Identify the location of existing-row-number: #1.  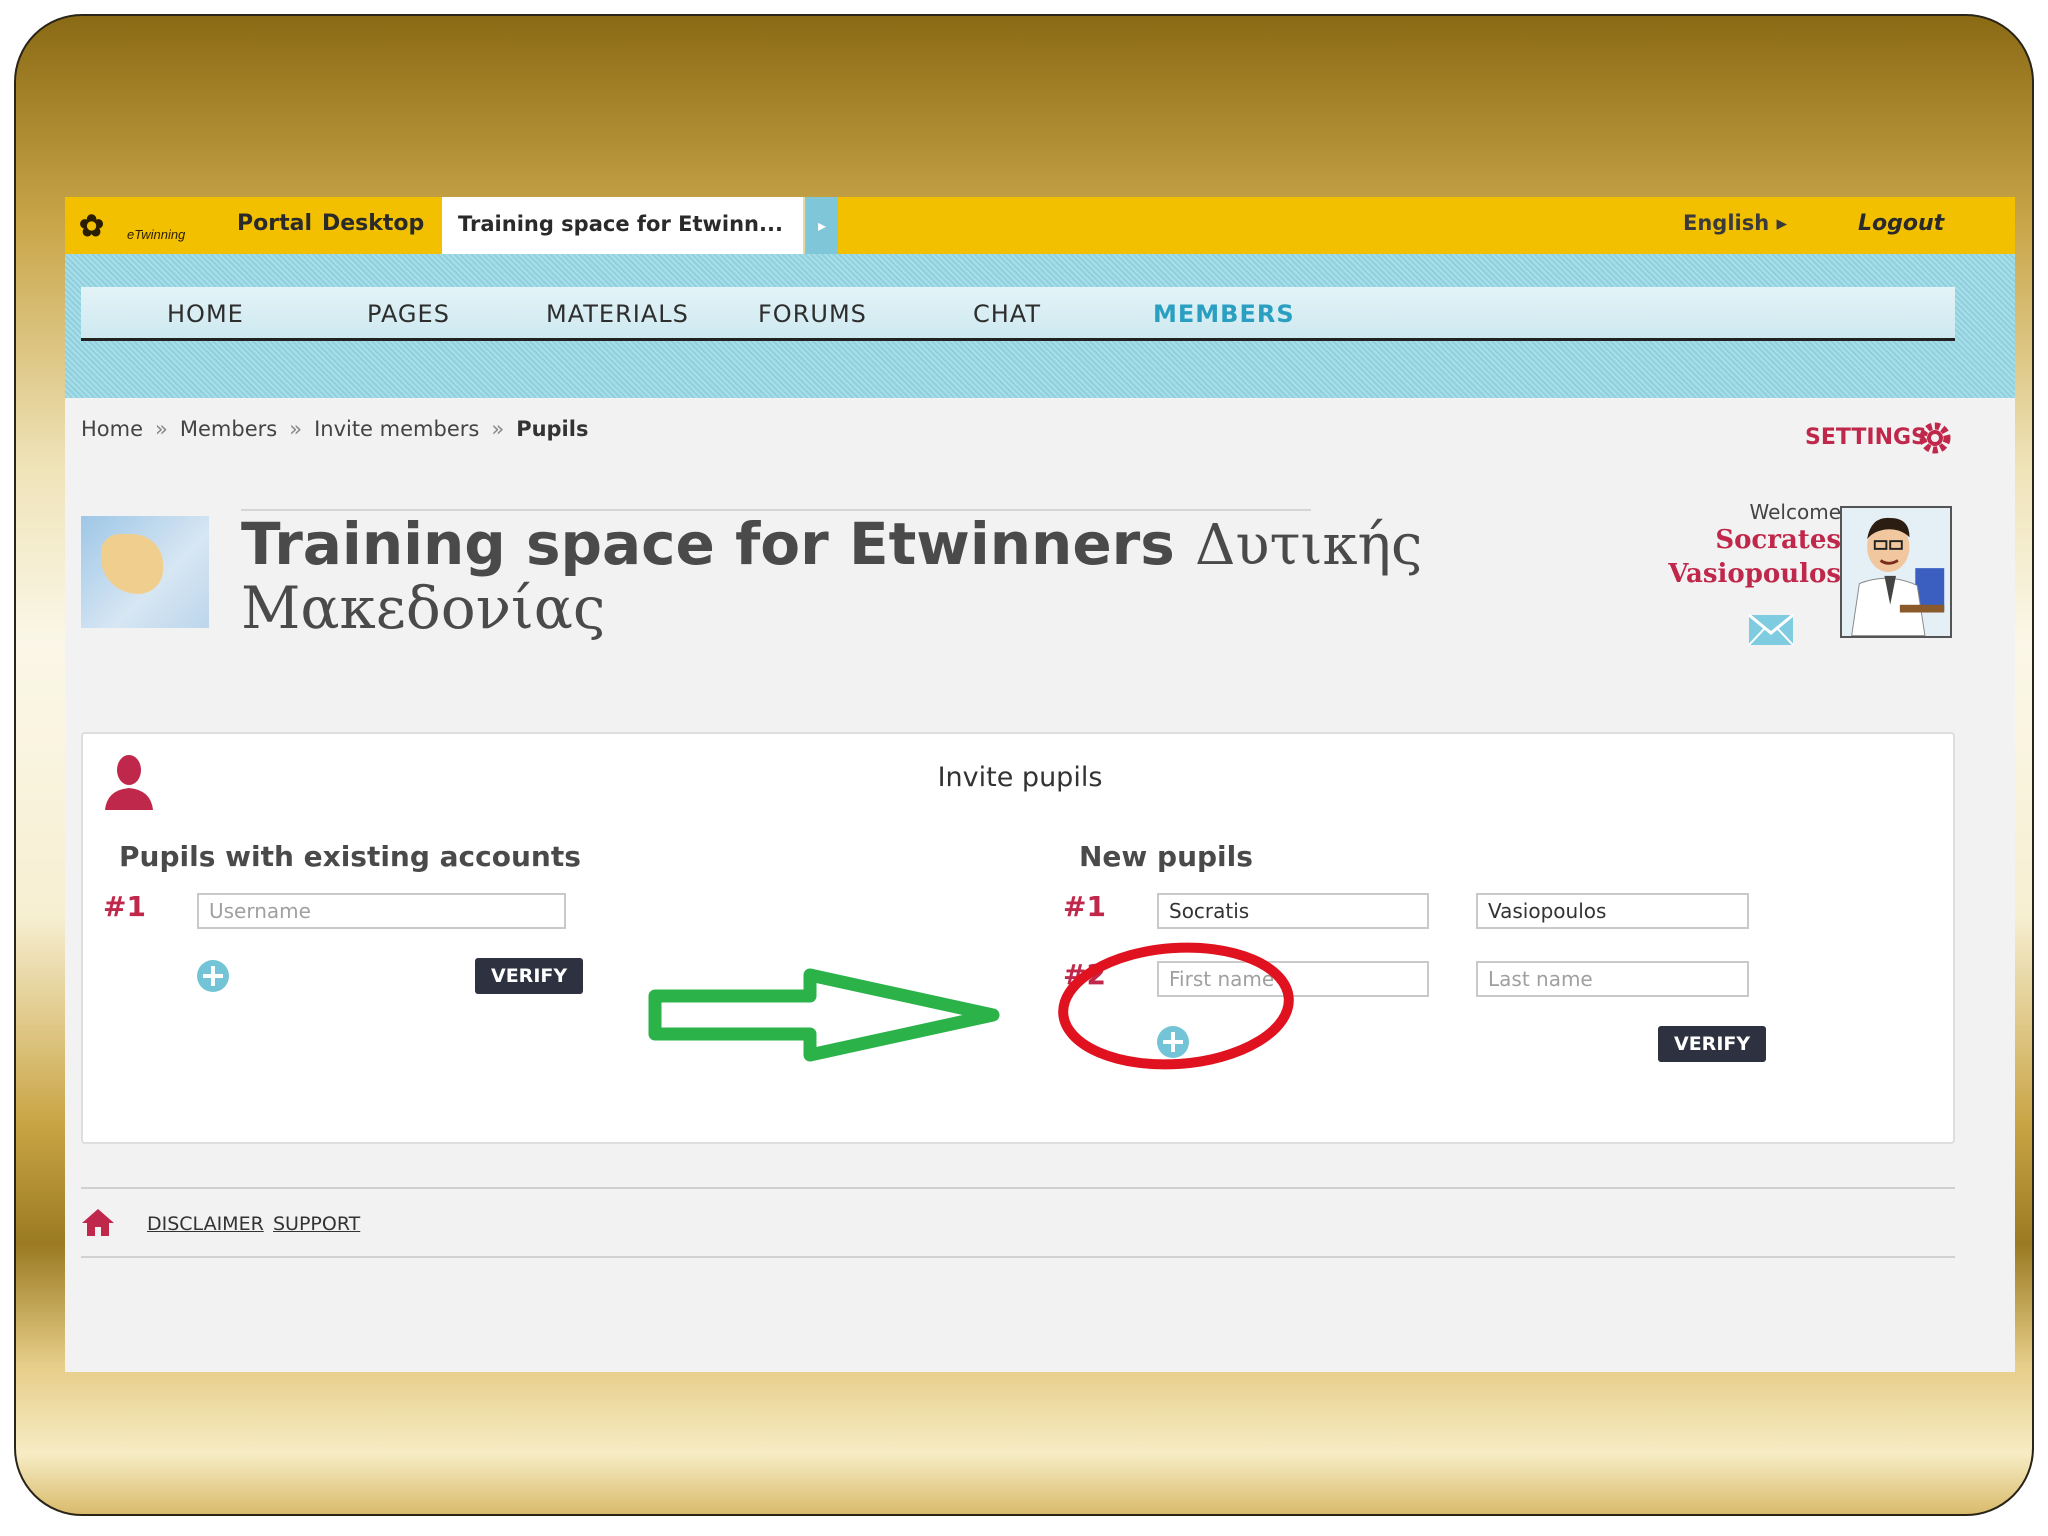
(124, 906).